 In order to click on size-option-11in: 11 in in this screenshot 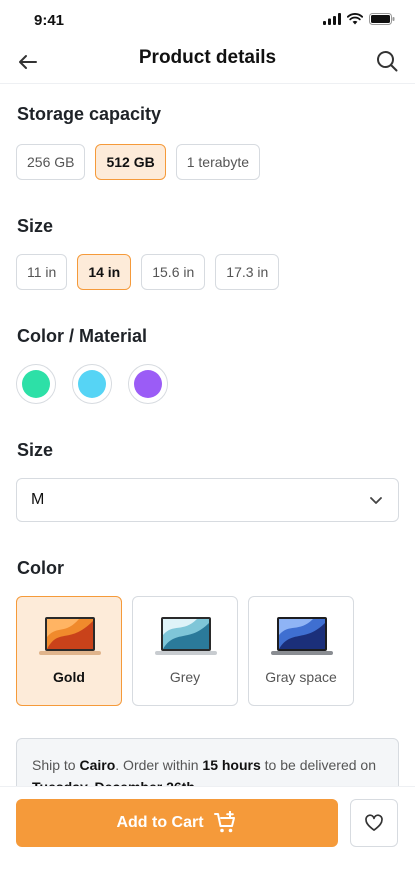, I will do `click(42, 272)`.